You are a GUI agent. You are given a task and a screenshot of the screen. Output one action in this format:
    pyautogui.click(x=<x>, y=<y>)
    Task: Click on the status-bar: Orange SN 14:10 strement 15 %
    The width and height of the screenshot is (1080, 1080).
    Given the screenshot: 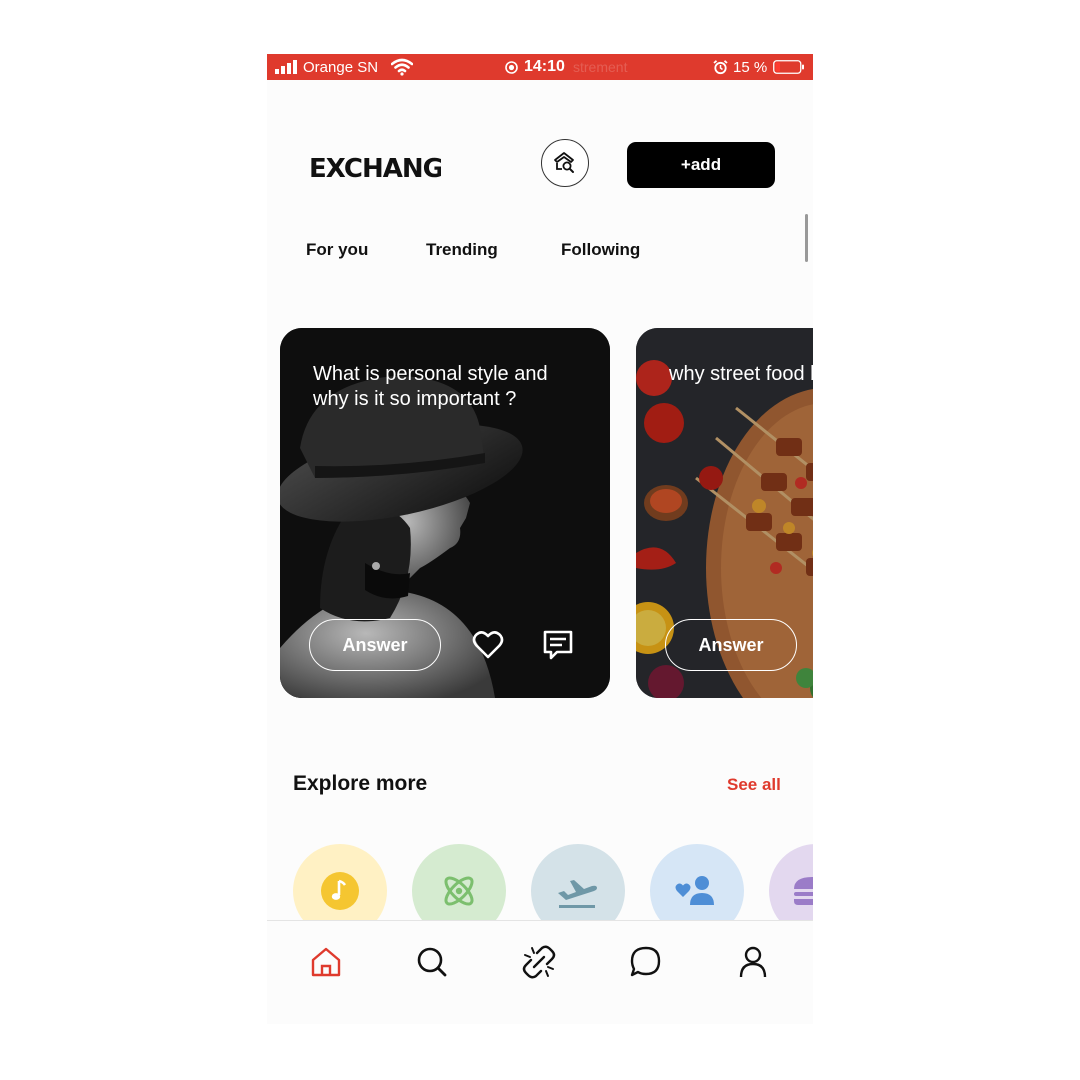 What is the action you would take?
    pyautogui.click(x=540, y=67)
    